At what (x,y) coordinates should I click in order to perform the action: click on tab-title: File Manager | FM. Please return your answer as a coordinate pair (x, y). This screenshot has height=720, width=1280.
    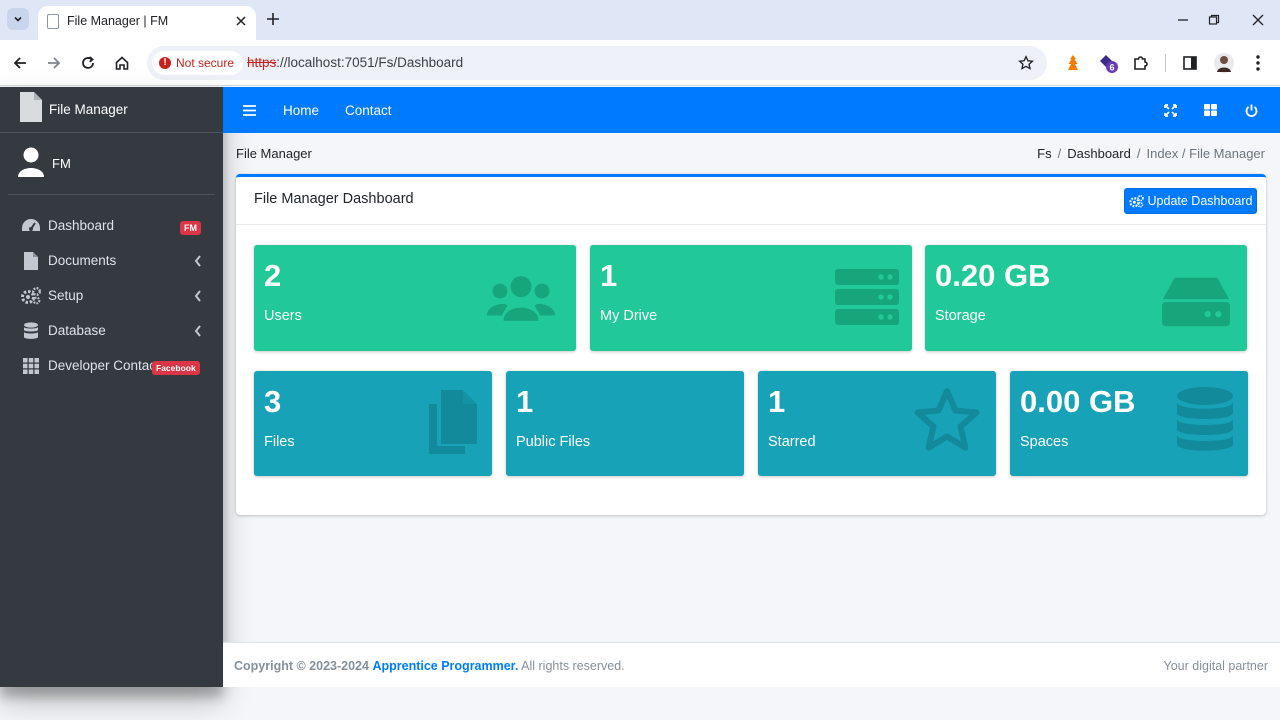
    Looking at the image, I should click on (118, 21).